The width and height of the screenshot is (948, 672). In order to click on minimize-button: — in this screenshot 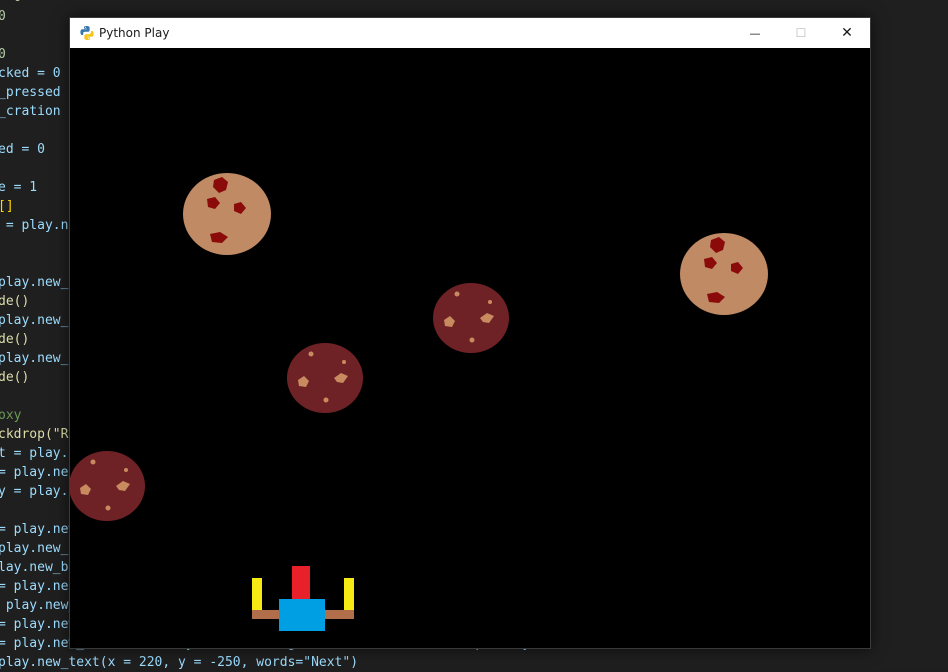, I will do `click(755, 33)`.